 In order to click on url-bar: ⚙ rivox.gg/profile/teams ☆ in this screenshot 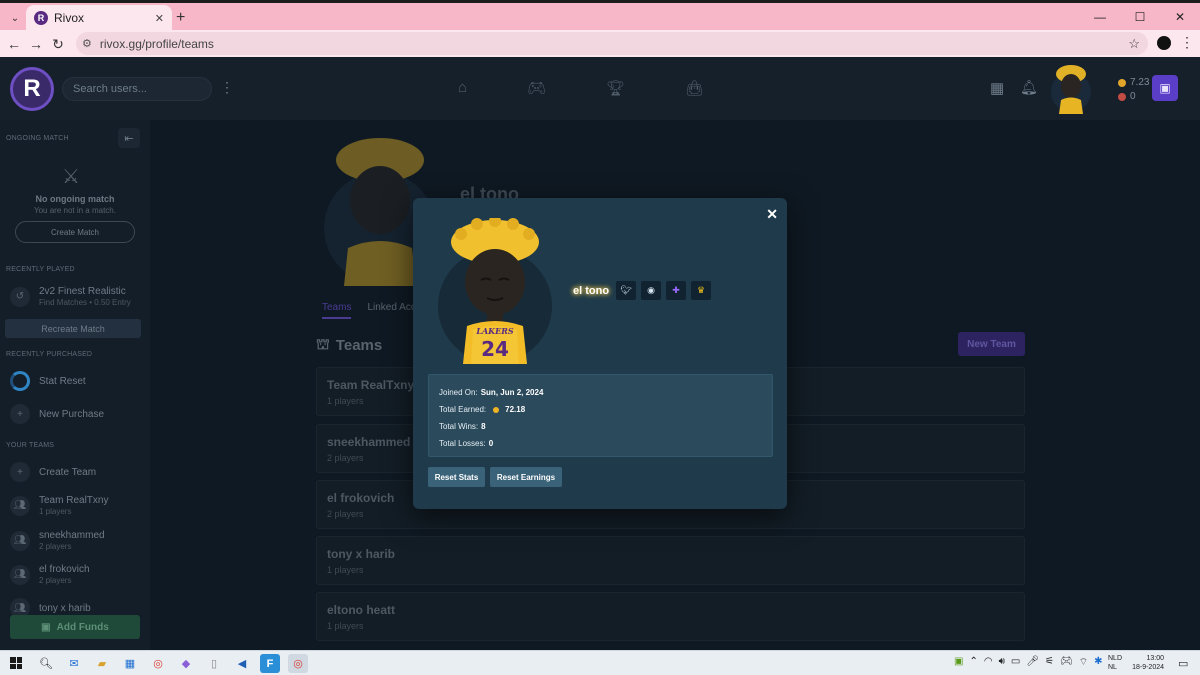, I will do `click(612, 43)`.